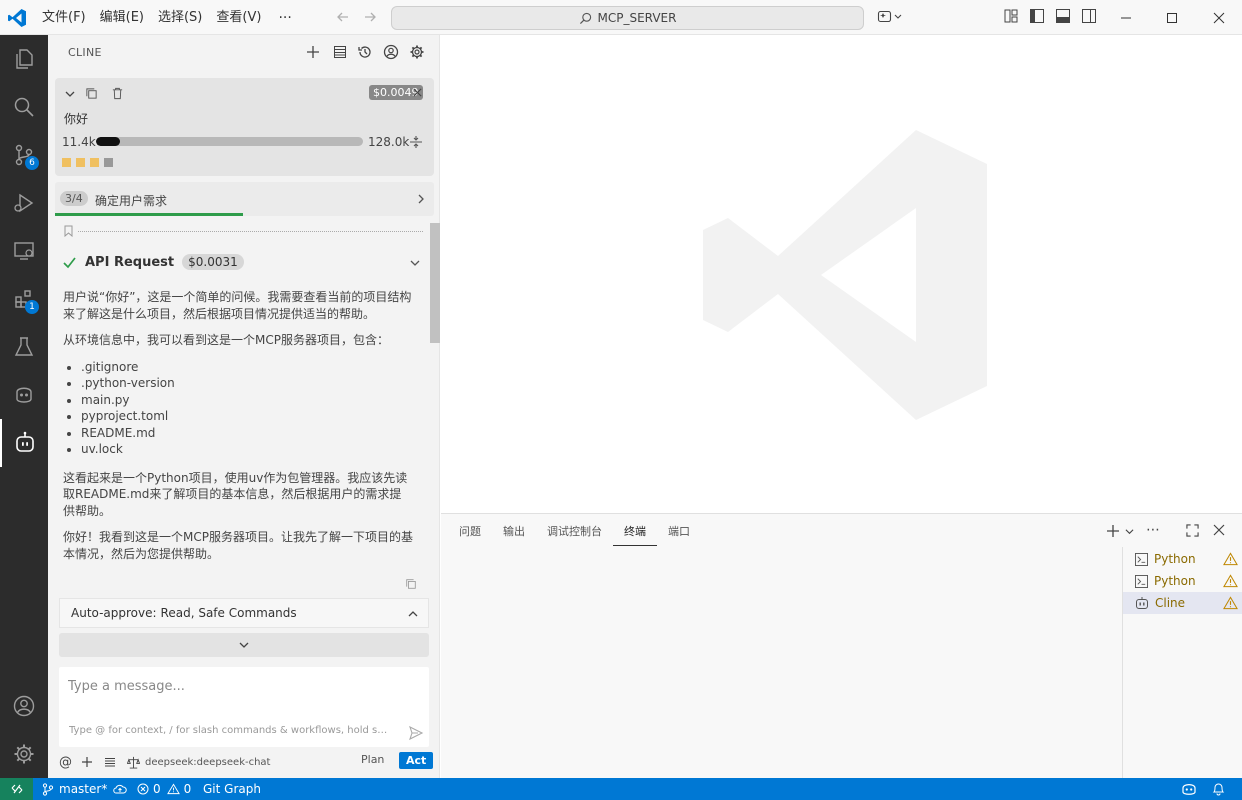 Image resolution: width=1242 pixels, height=800 pixels. I want to click on api-request-label: API Request, so click(130, 262).